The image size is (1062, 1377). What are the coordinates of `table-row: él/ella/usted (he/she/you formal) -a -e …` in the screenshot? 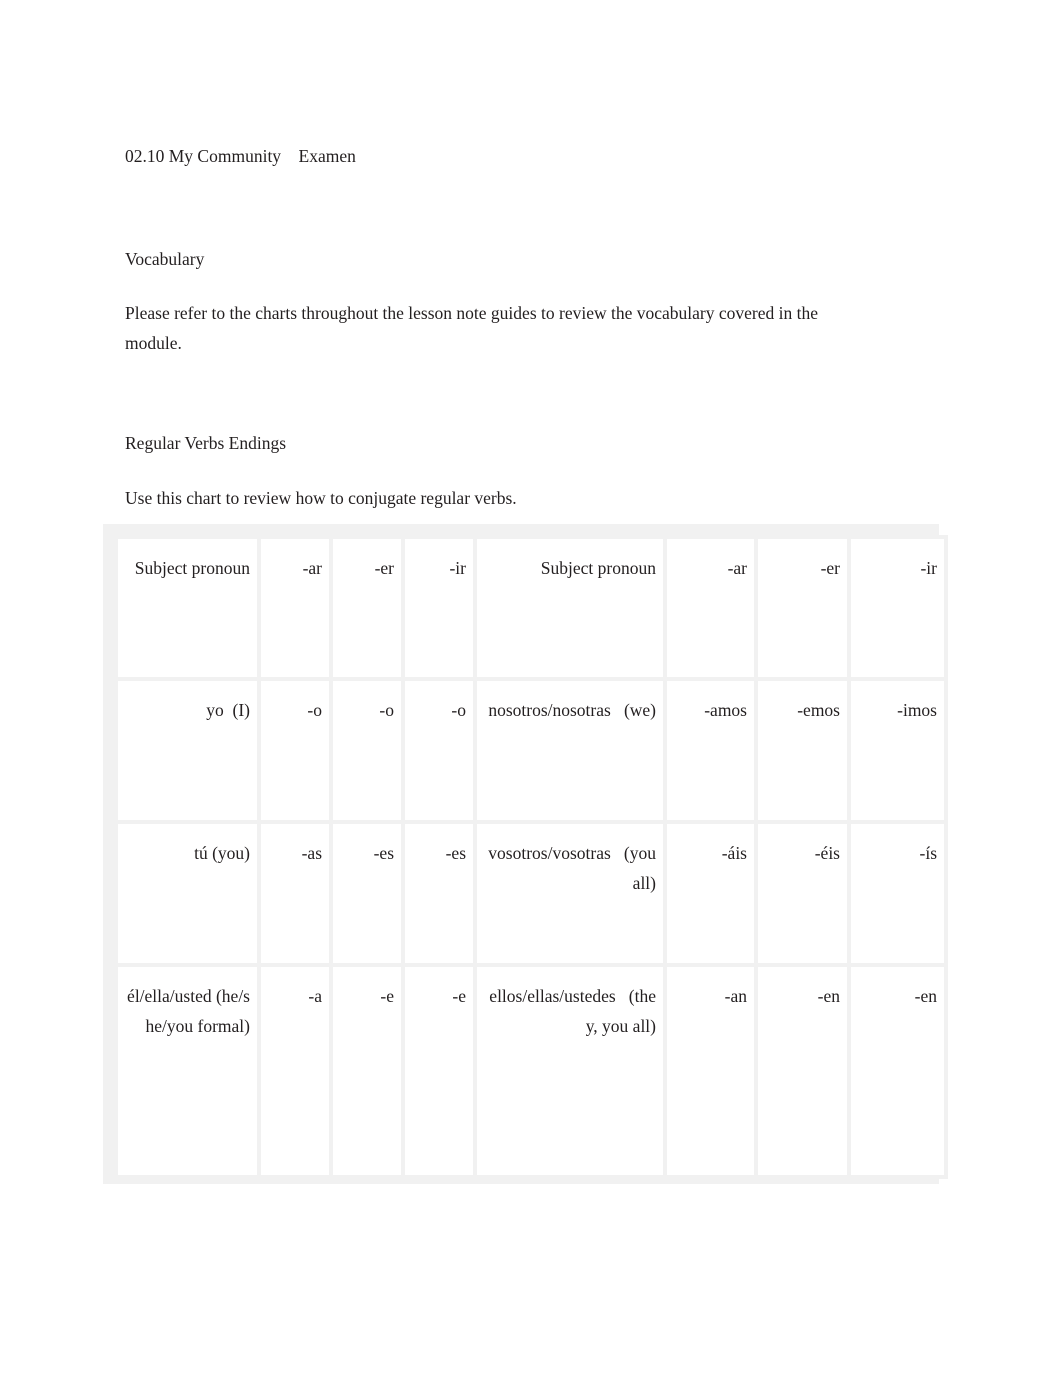 It's located at (531, 1071).